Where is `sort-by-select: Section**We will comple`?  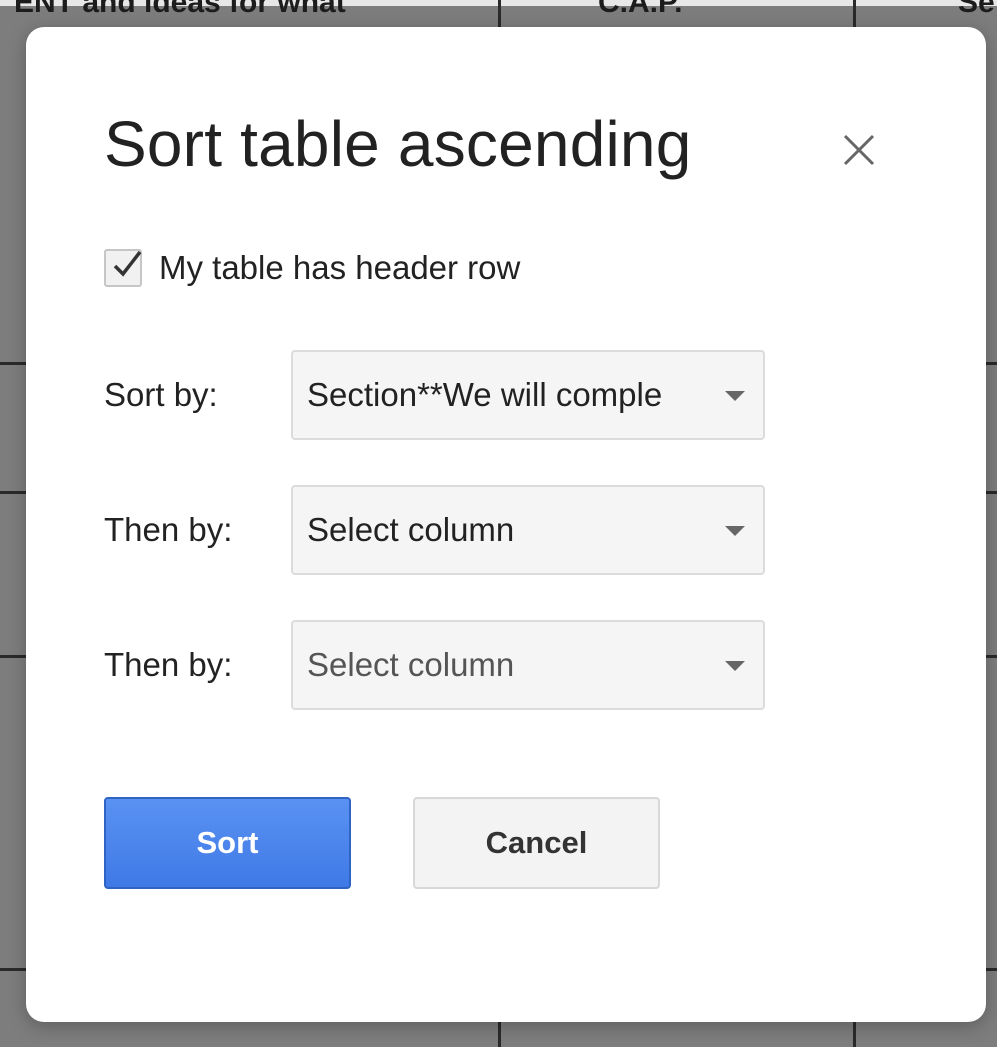 sort-by-select: Section**We will comple is located at coordinates (528, 395).